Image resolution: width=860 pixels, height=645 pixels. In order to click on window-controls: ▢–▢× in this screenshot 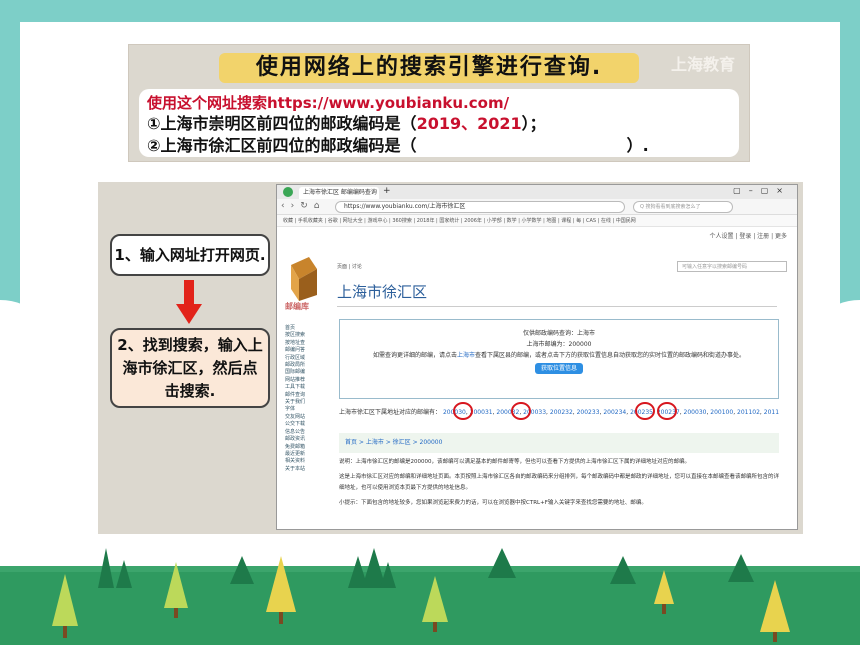, I will do `click(762, 190)`.